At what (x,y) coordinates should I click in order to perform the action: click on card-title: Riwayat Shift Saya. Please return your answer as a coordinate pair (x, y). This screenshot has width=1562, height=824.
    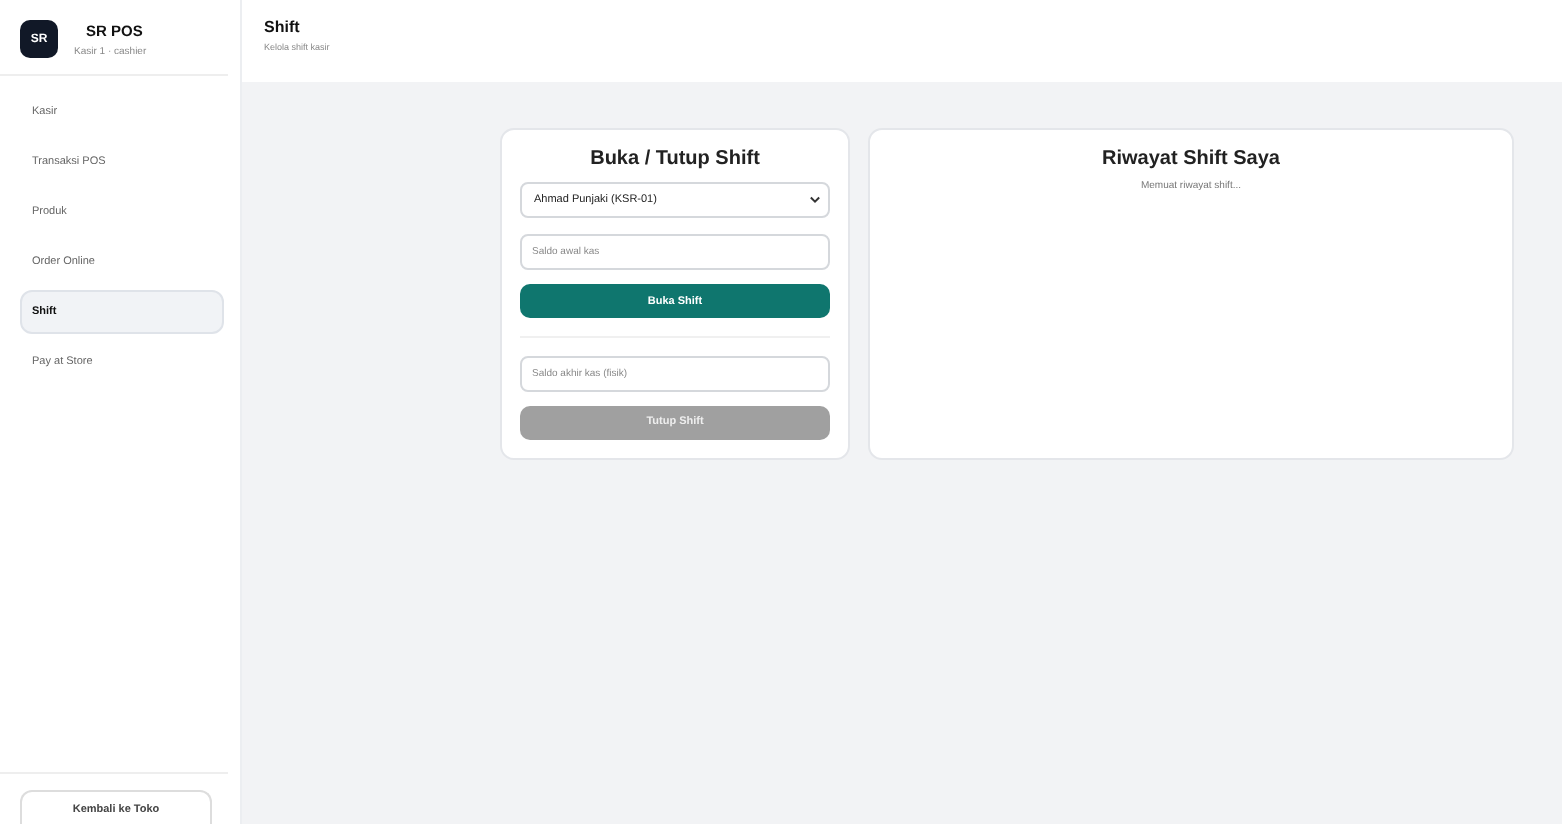
    Looking at the image, I should click on (1191, 159).